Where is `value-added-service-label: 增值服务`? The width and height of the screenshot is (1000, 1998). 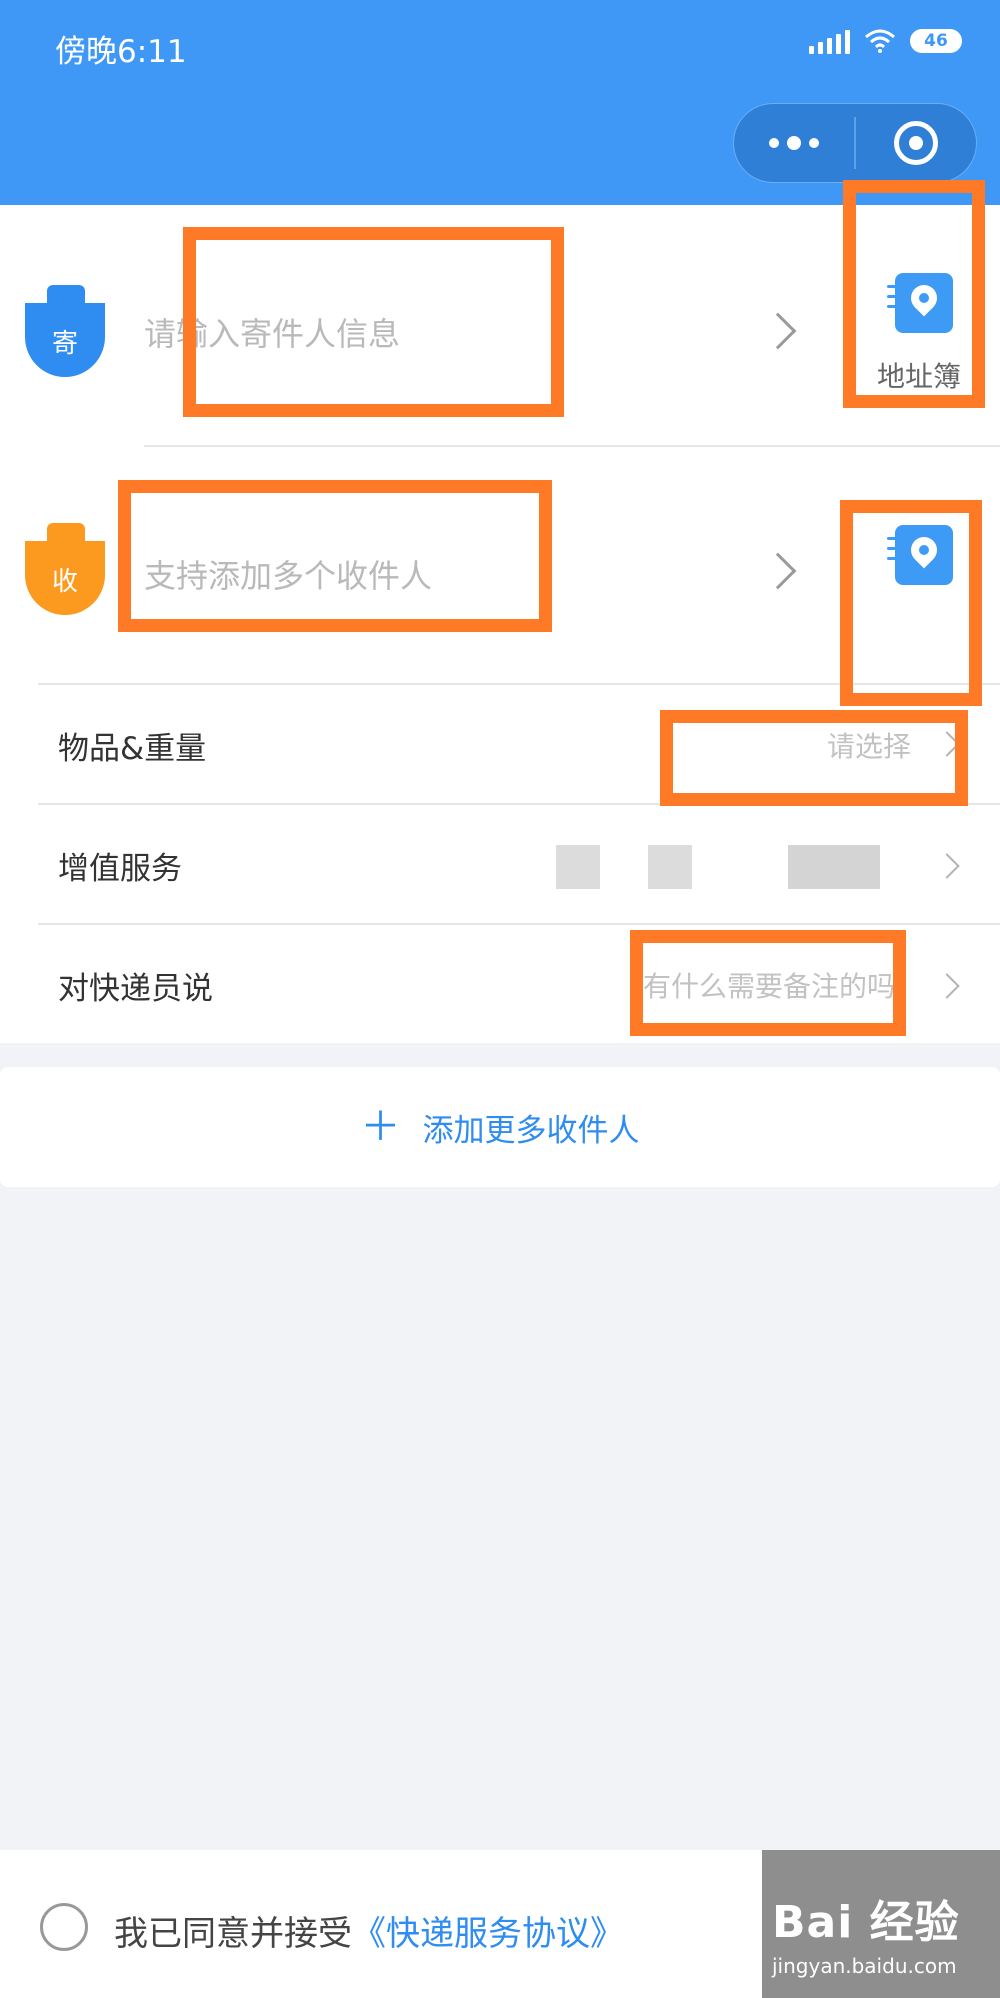 value-added-service-label: 增值服务 is located at coordinates (120, 869).